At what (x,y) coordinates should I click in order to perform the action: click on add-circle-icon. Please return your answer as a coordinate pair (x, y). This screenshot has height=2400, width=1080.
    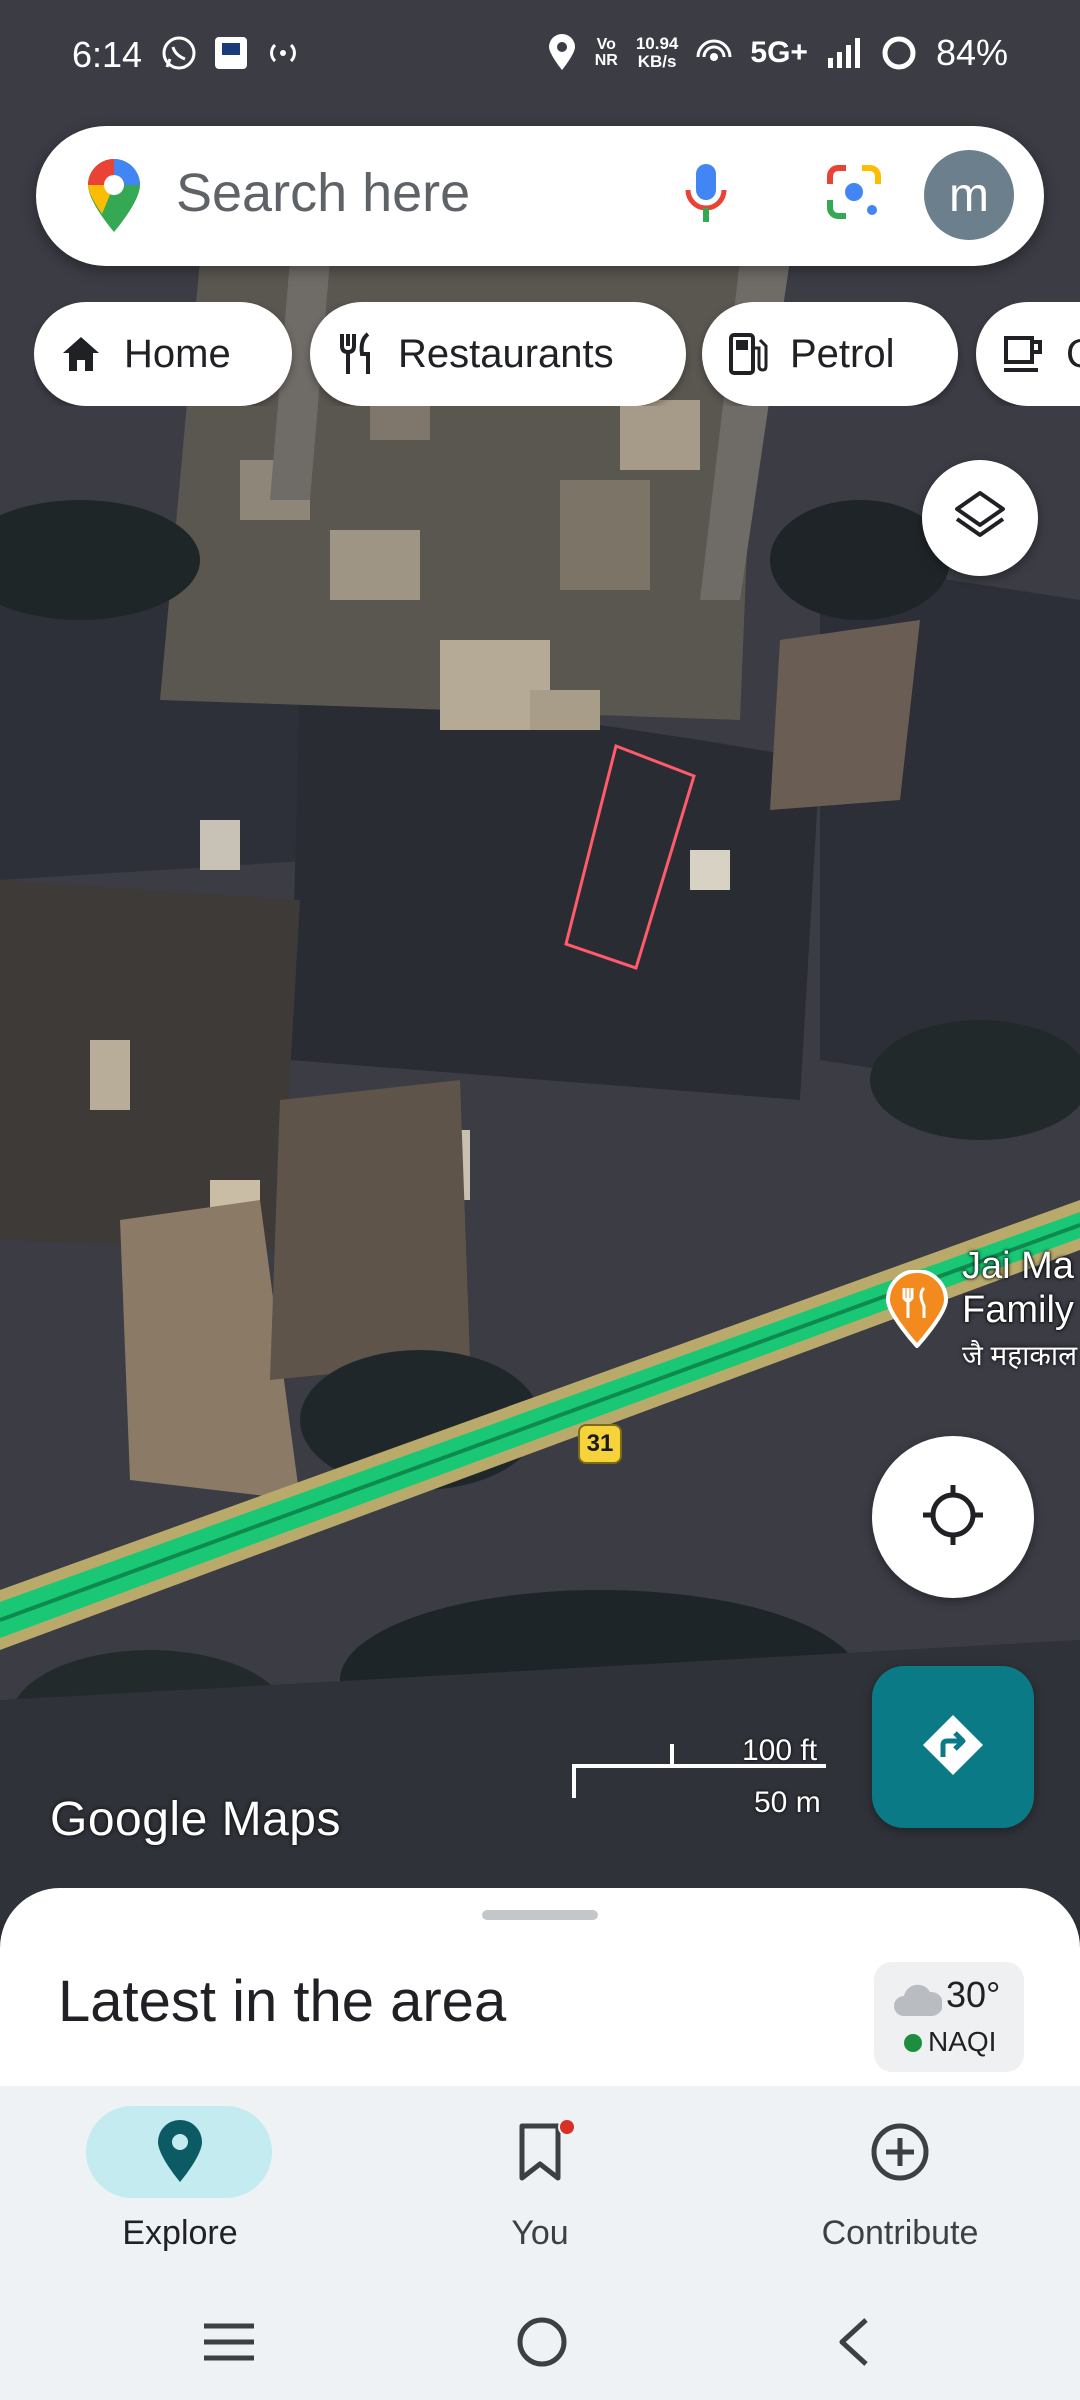
    Looking at the image, I should click on (900, 2154).